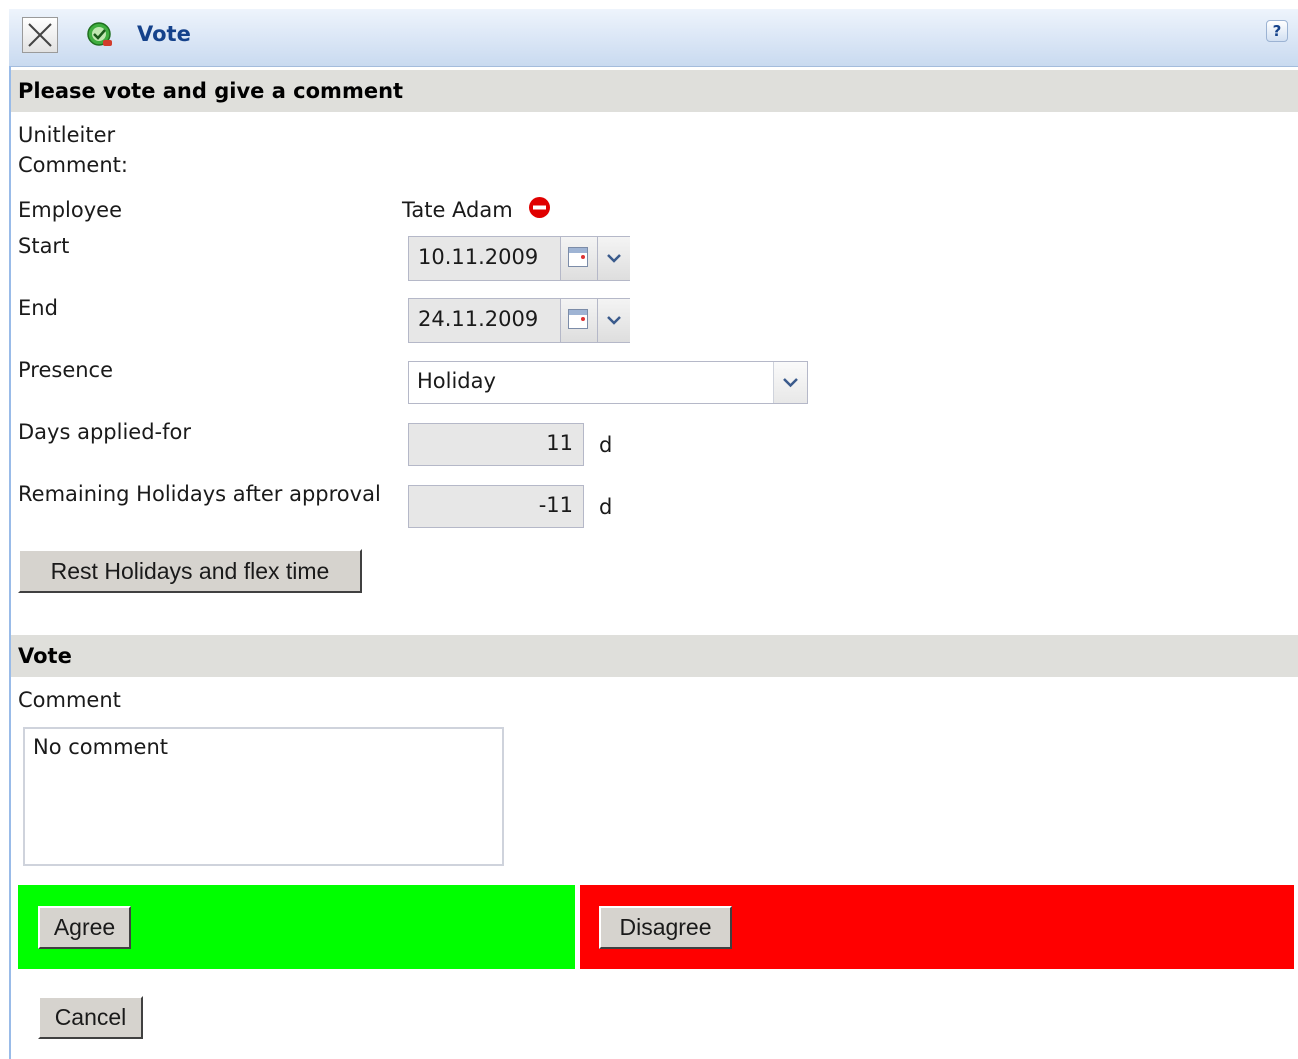 The image size is (1298, 1059). What do you see at coordinates (190, 571) in the screenshot?
I see `rest-holidays-button: Rest Holidays and flex time` at bounding box center [190, 571].